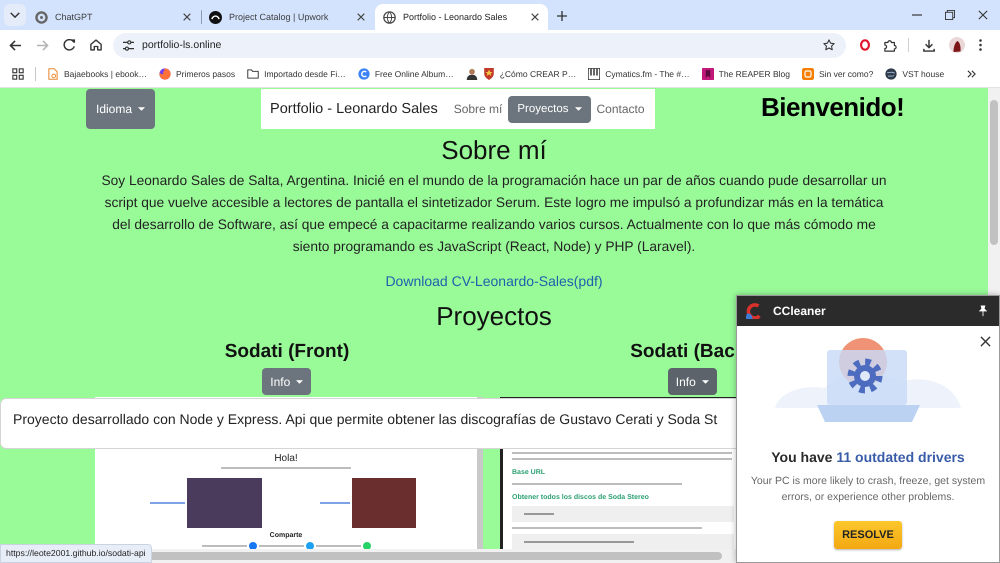 The image size is (1000, 563). What do you see at coordinates (808, 74) in the screenshot?
I see `square-logo-icon` at bounding box center [808, 74].